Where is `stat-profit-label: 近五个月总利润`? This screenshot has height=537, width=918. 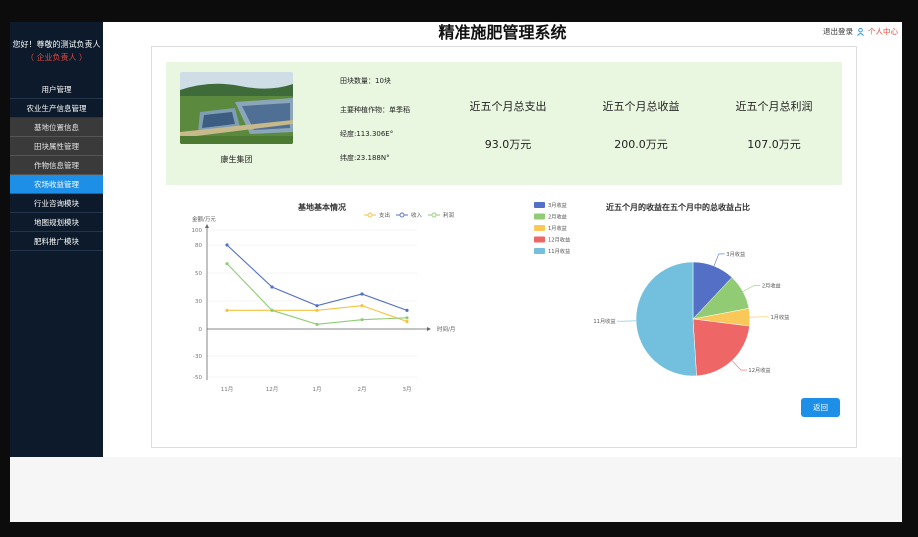 stat-profit-label: 近五个月总利润 is located at coordinates (774, 106).